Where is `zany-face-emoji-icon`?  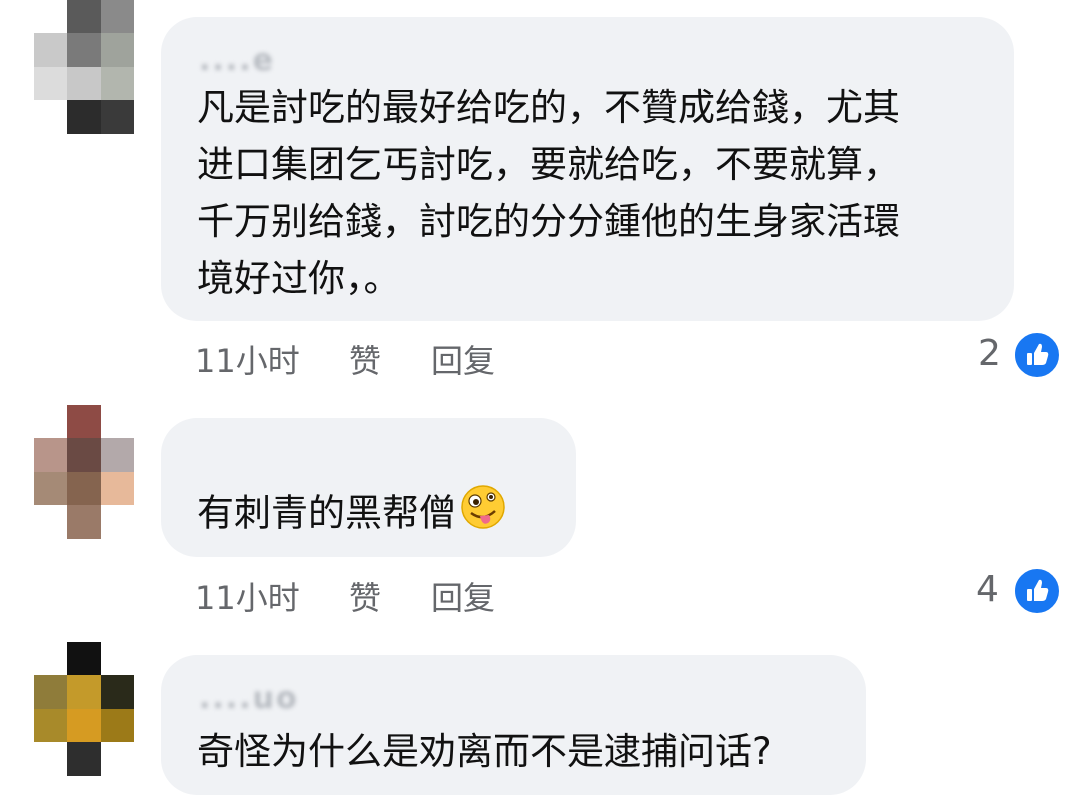 zany-face-emoji-icon is located at coordinates (483, 515).